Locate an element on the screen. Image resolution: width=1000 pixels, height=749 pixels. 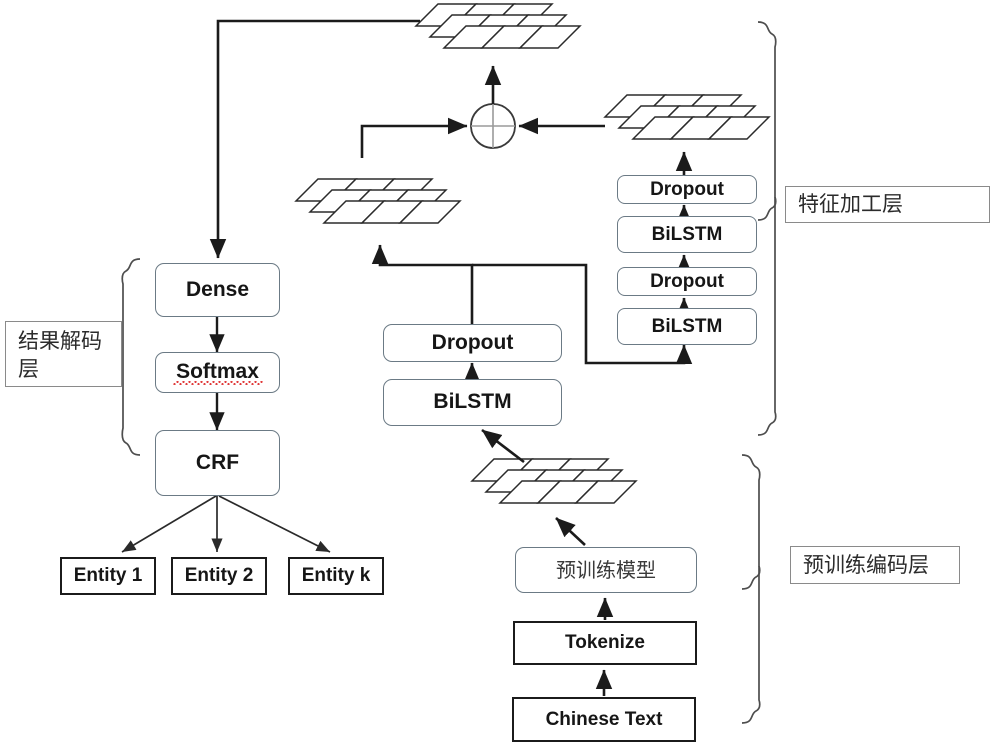
tokenize-label: Tokenize is located at coordinates (605, 643).